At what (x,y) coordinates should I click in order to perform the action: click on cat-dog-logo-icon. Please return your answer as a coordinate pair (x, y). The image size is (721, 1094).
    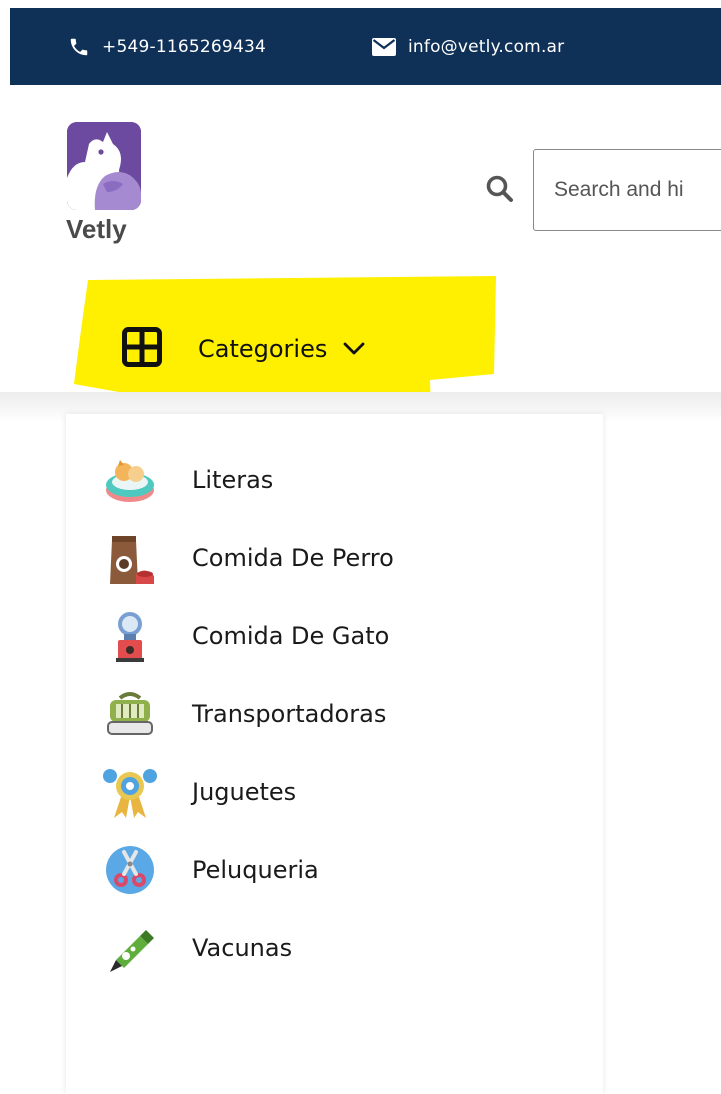
    Looking at the image, I should click on (104, 166).